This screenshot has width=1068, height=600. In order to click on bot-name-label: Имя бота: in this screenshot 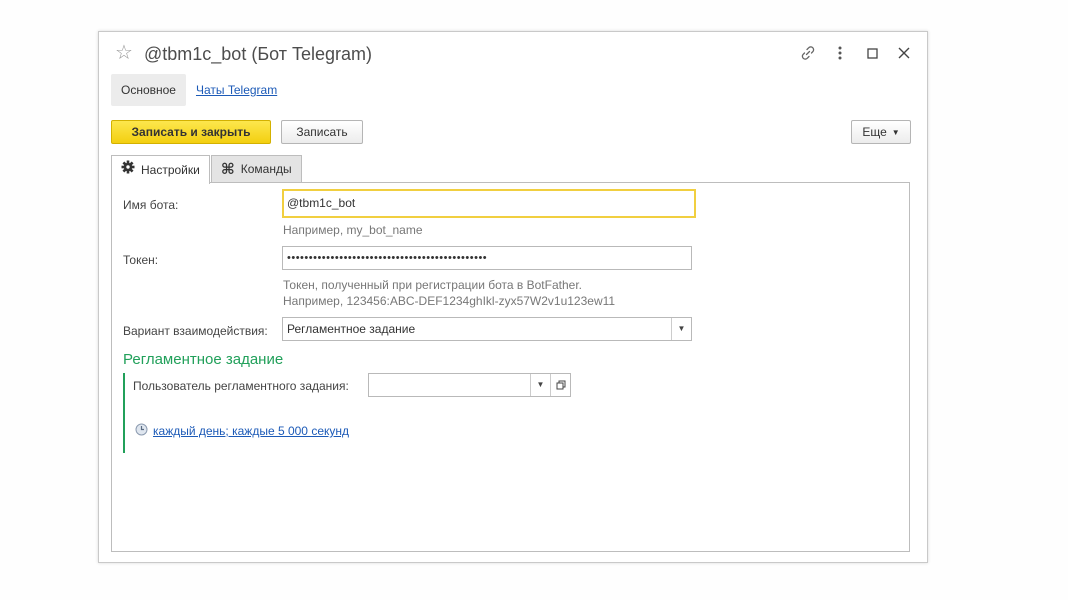, I will do `click(151, 205)`.